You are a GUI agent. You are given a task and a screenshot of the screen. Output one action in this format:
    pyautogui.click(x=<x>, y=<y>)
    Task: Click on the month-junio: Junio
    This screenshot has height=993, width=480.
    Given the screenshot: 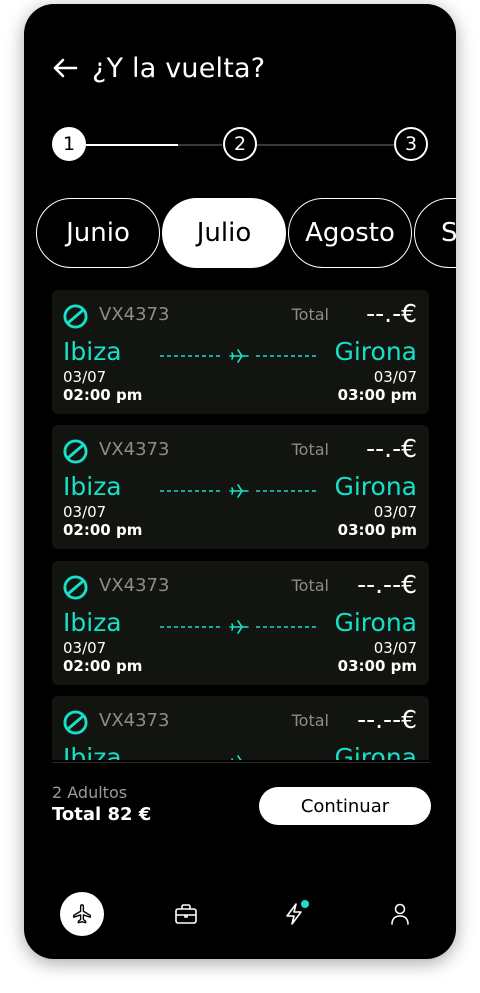 What is the action you would take?
    pyautogui.click(x=98, y=233)
    